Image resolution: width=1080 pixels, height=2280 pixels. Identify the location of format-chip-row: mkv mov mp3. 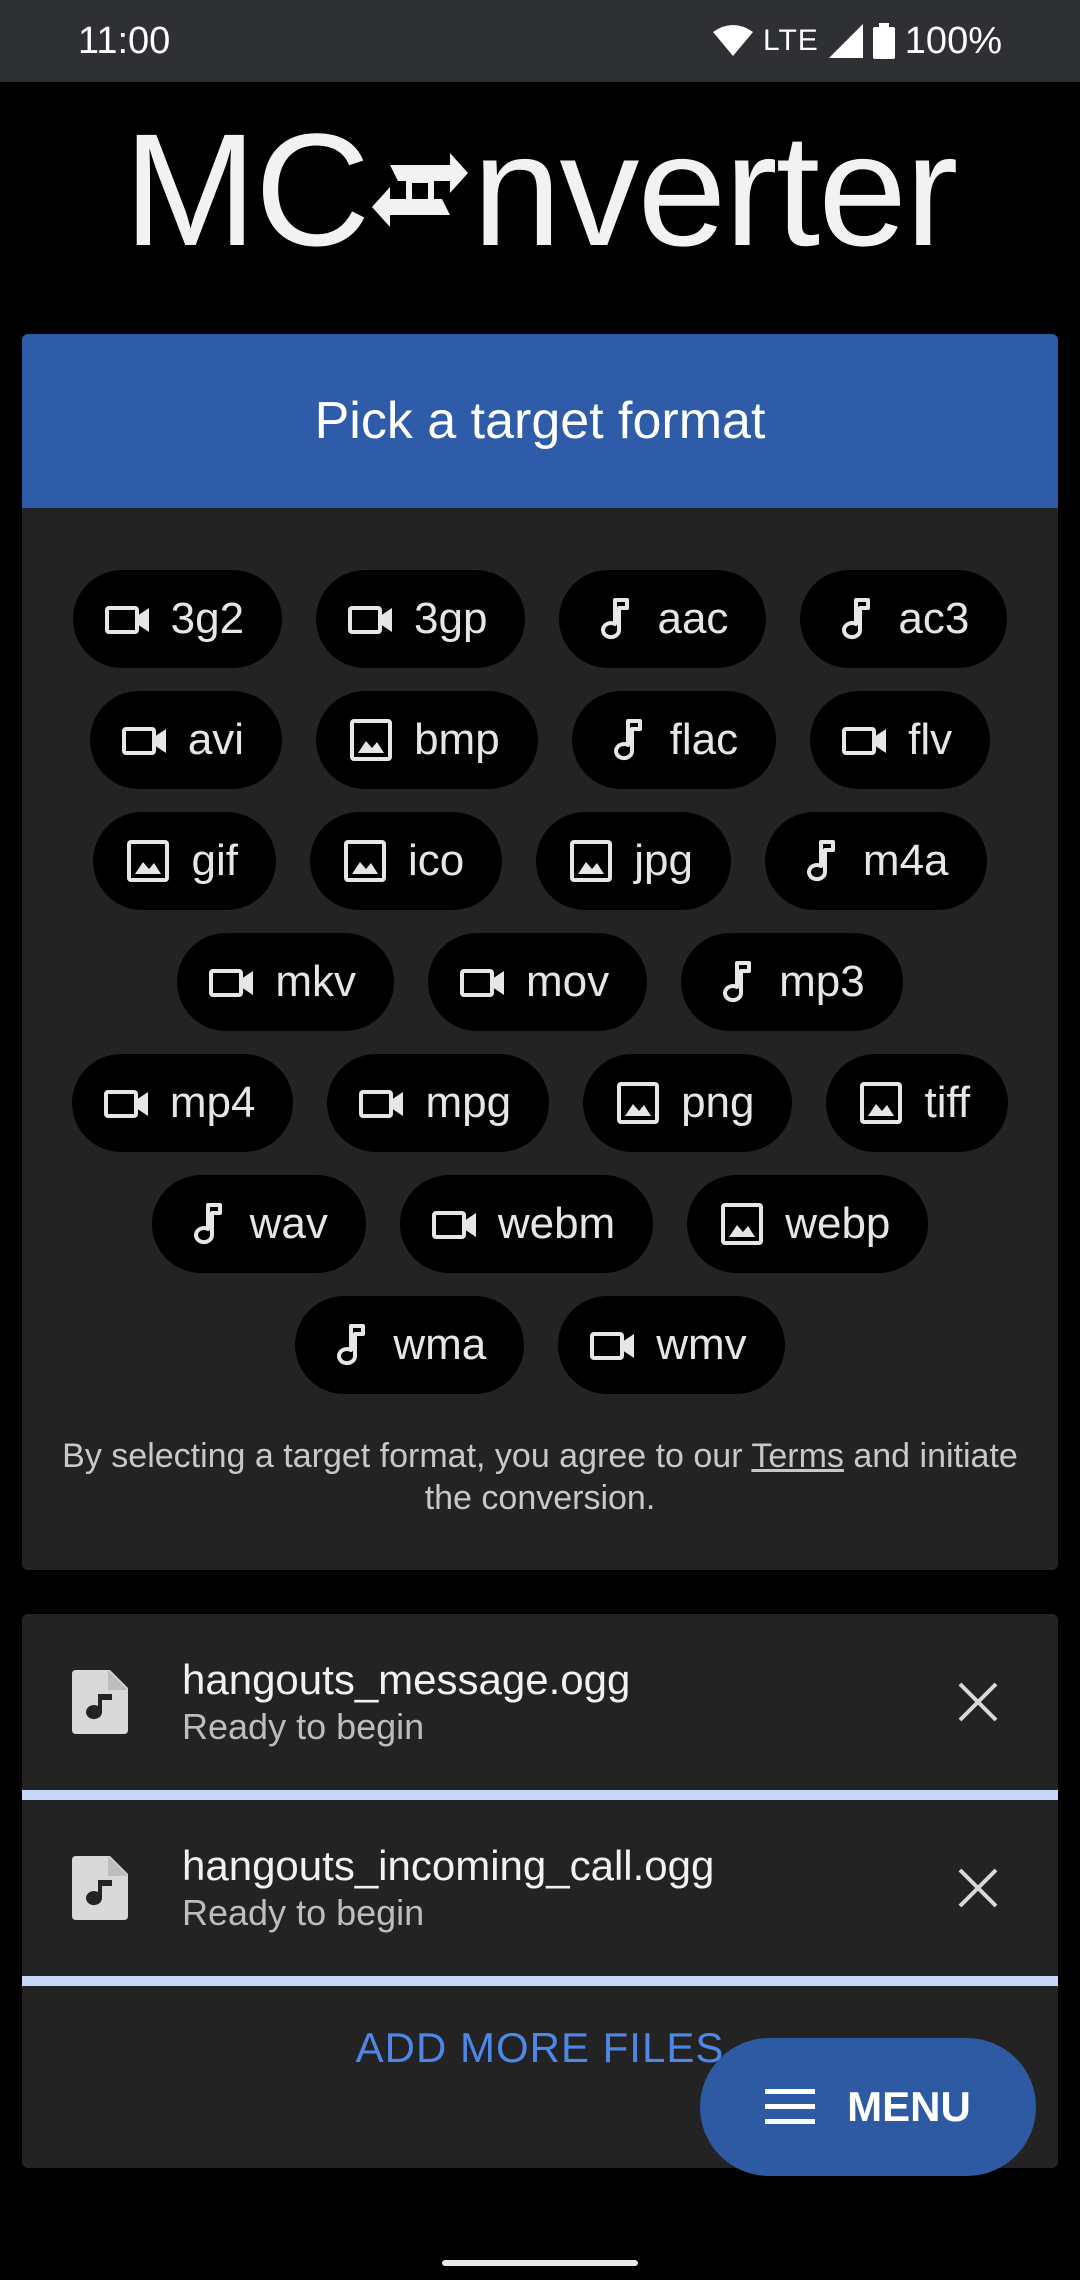
(540, 981).